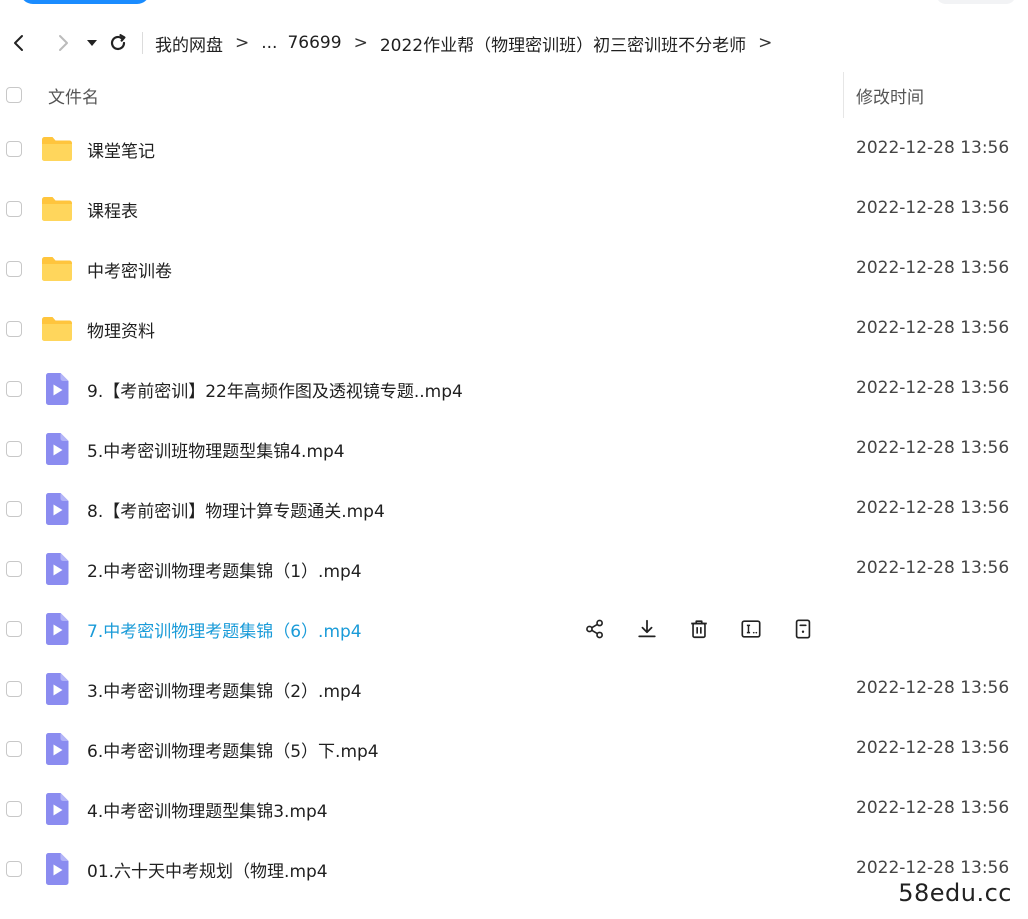 This screenshot has height=919, width=1028. I want to click on column-divider, so click(843, 95).